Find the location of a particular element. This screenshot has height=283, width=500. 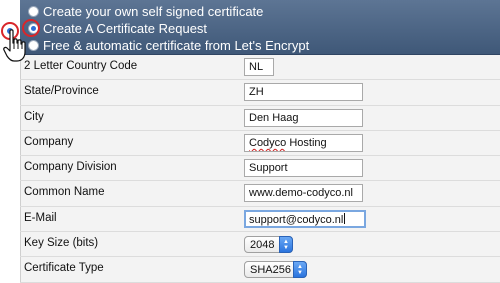

option-self-signed: Create your own self signed certificate is located at coordinates (145, 11).